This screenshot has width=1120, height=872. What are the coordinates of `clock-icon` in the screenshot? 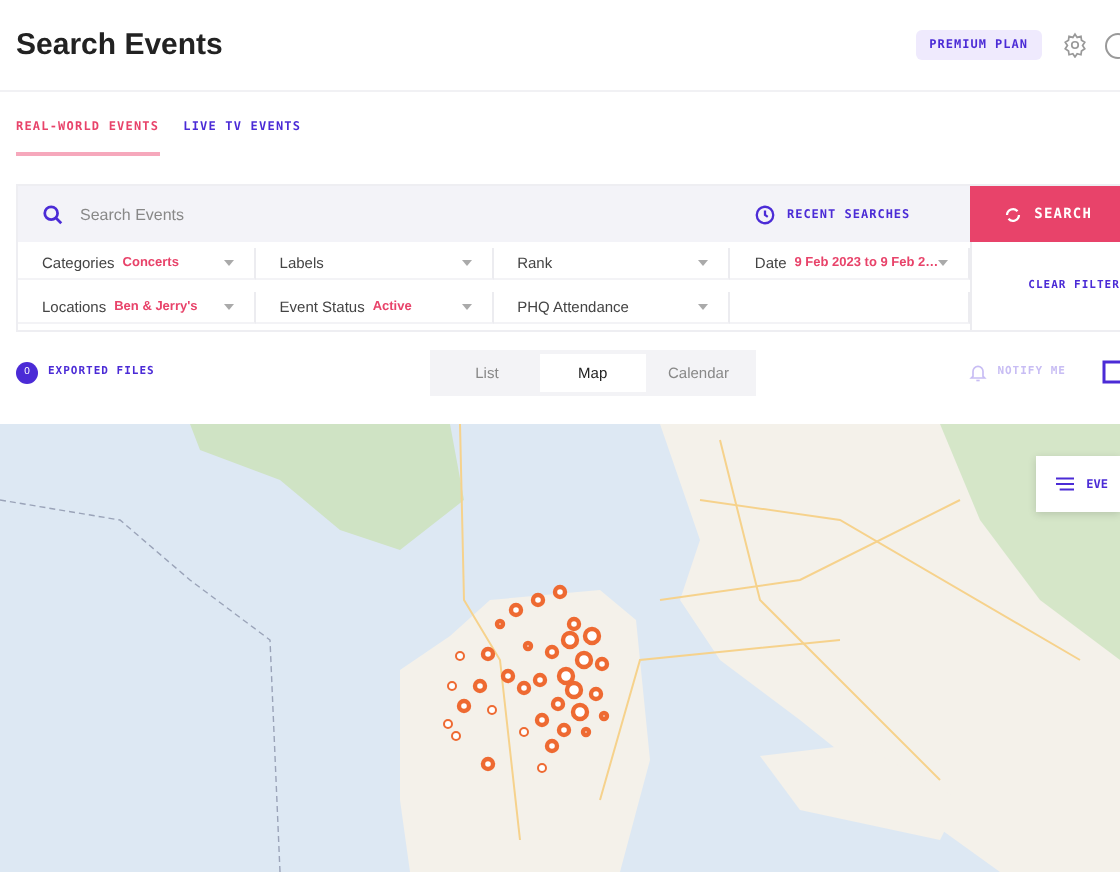 It's located at (765, 214).